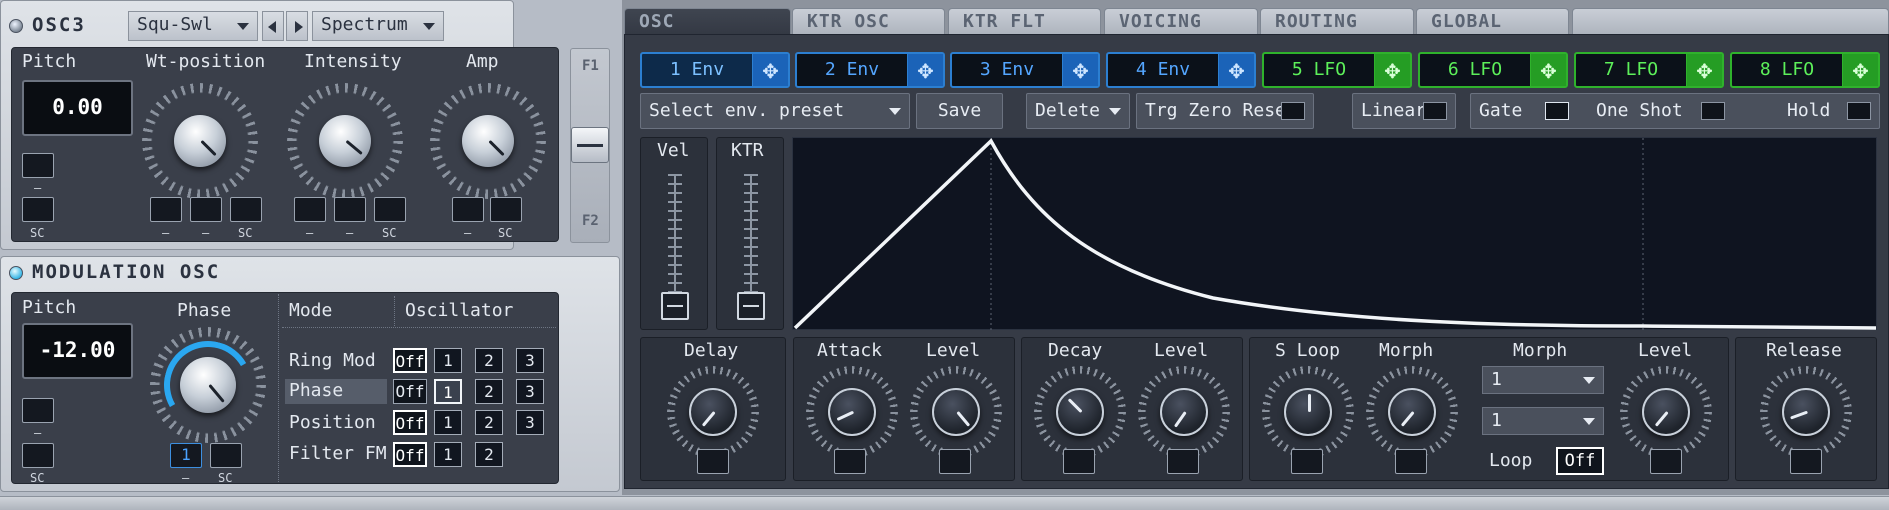 This screenshot has height=510, width=1889. What do you see at coordinates (1859, 111) in the screenshot?
I see `hold-checkbox` at bounding box center [1859, 111].